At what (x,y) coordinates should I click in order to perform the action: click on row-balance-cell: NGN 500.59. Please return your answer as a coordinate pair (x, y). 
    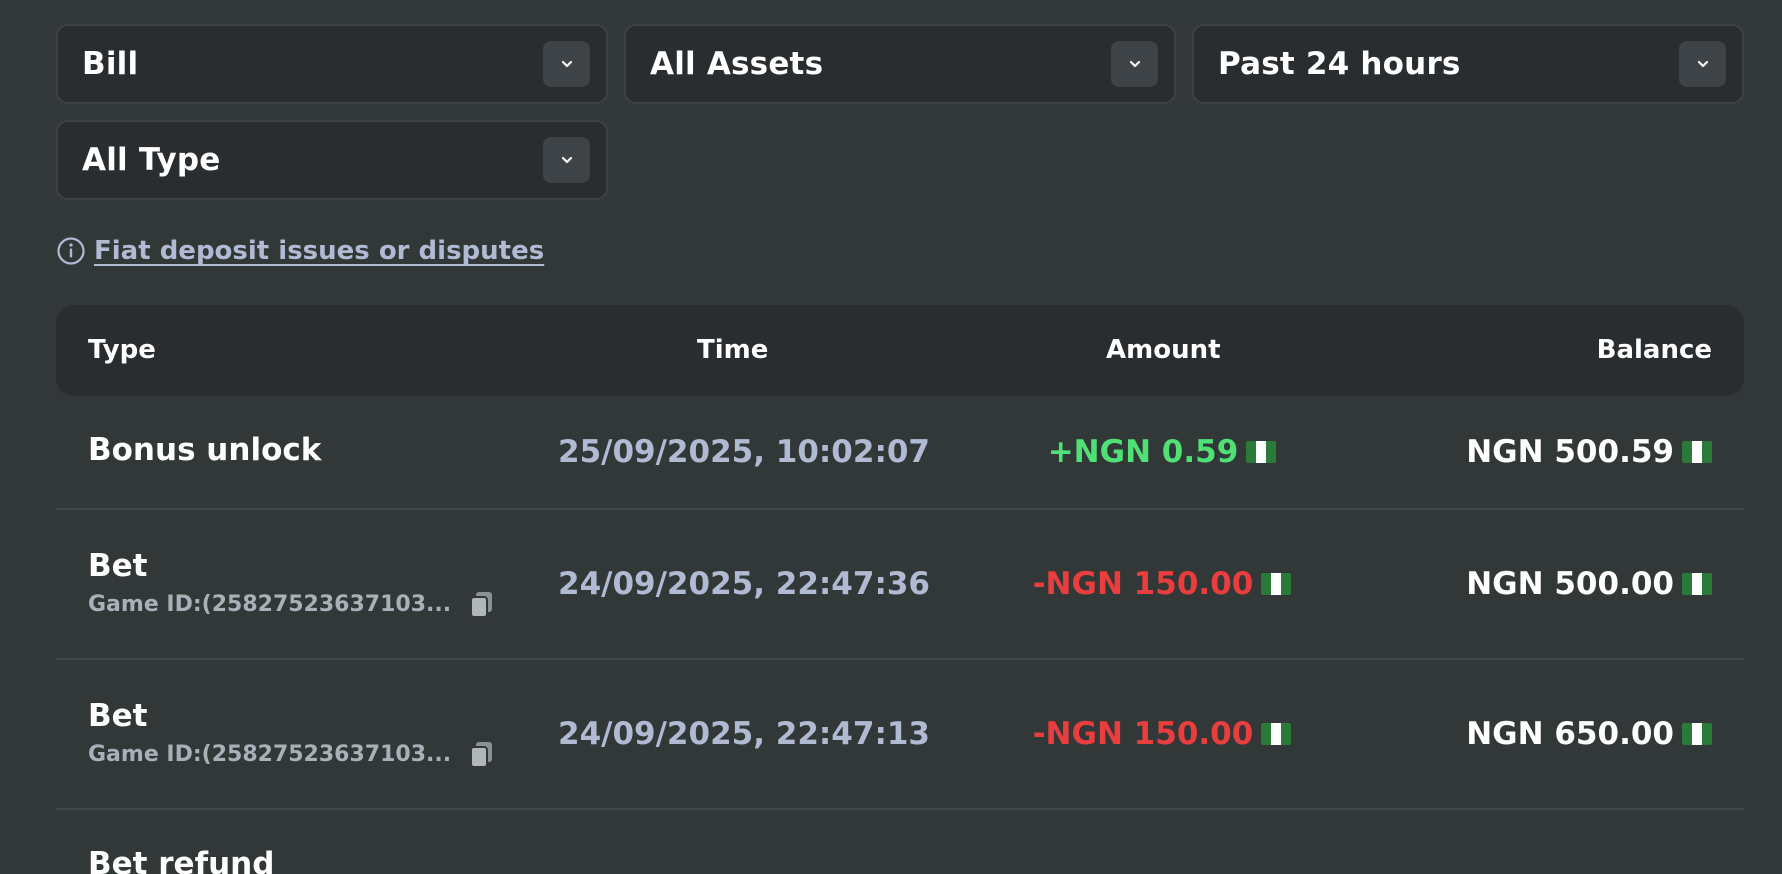
    Looking at the image, I should click on (1589, 452).